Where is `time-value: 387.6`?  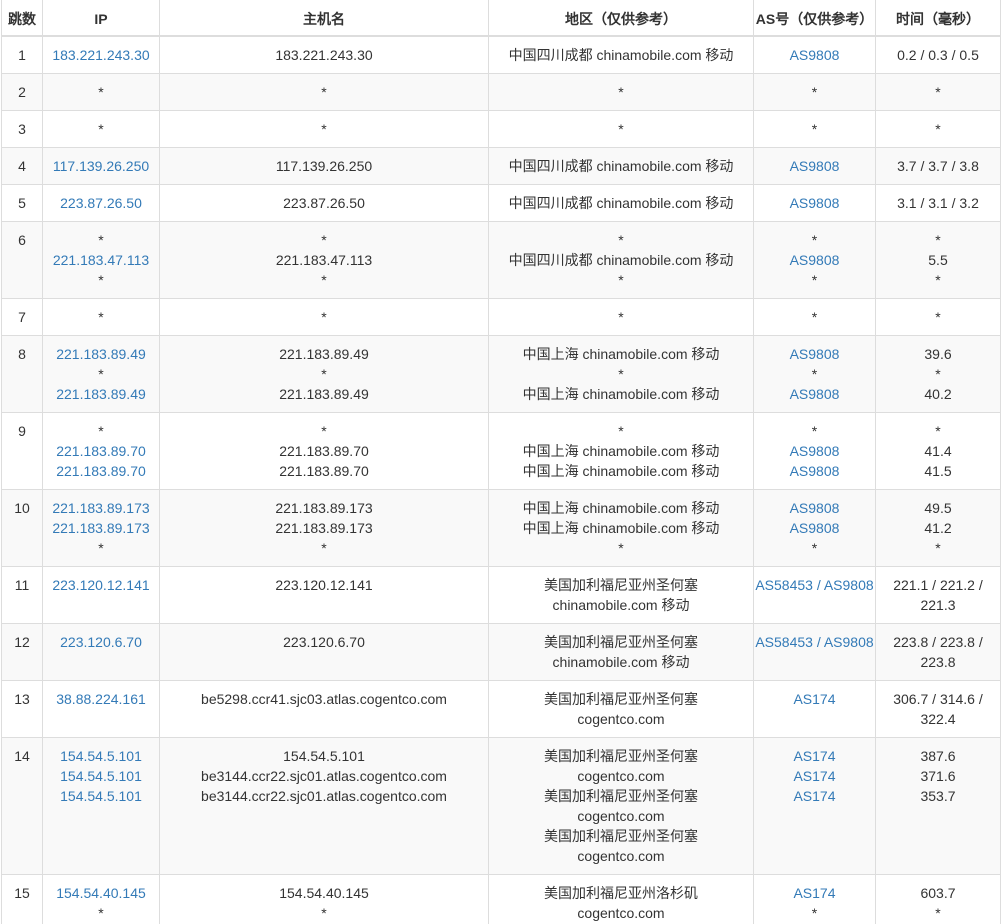
time-value: 387.6 is located at coordinates (938, 756).